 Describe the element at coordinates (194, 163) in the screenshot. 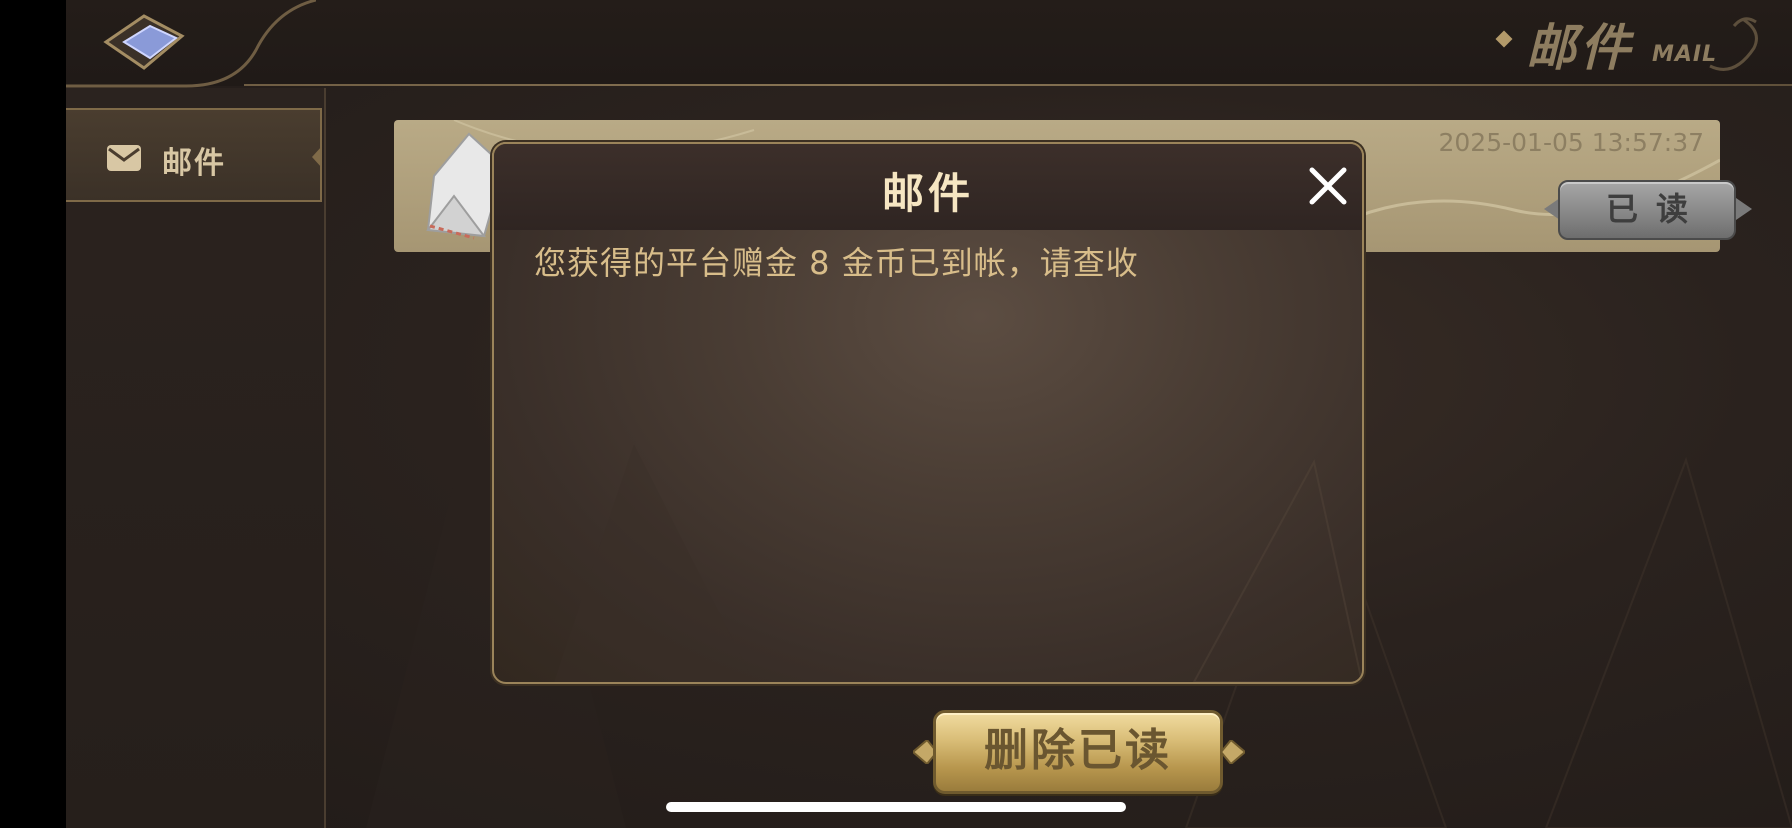

I see `sidebar-item-label: 邮件` at that location.